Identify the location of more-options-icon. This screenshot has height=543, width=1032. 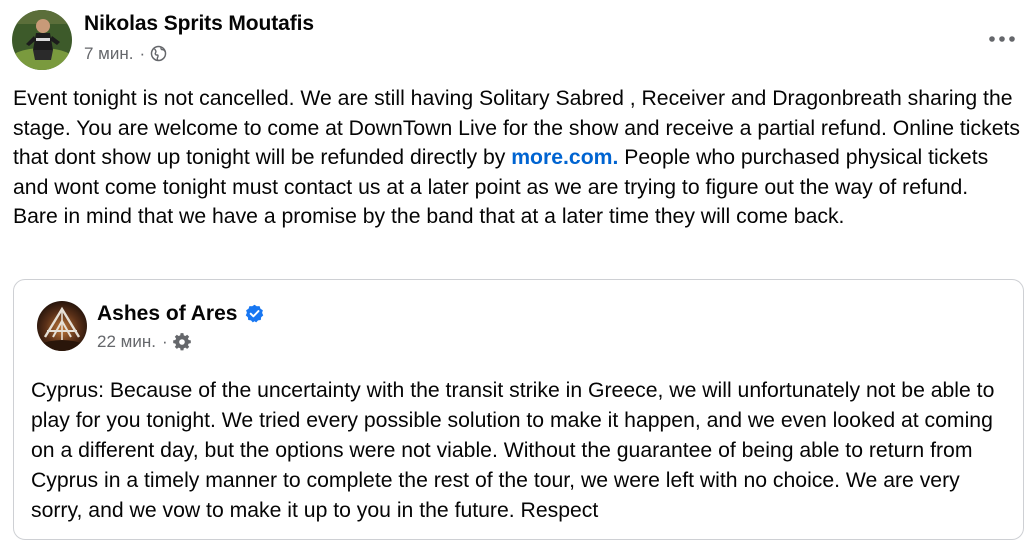
(1002, 39).